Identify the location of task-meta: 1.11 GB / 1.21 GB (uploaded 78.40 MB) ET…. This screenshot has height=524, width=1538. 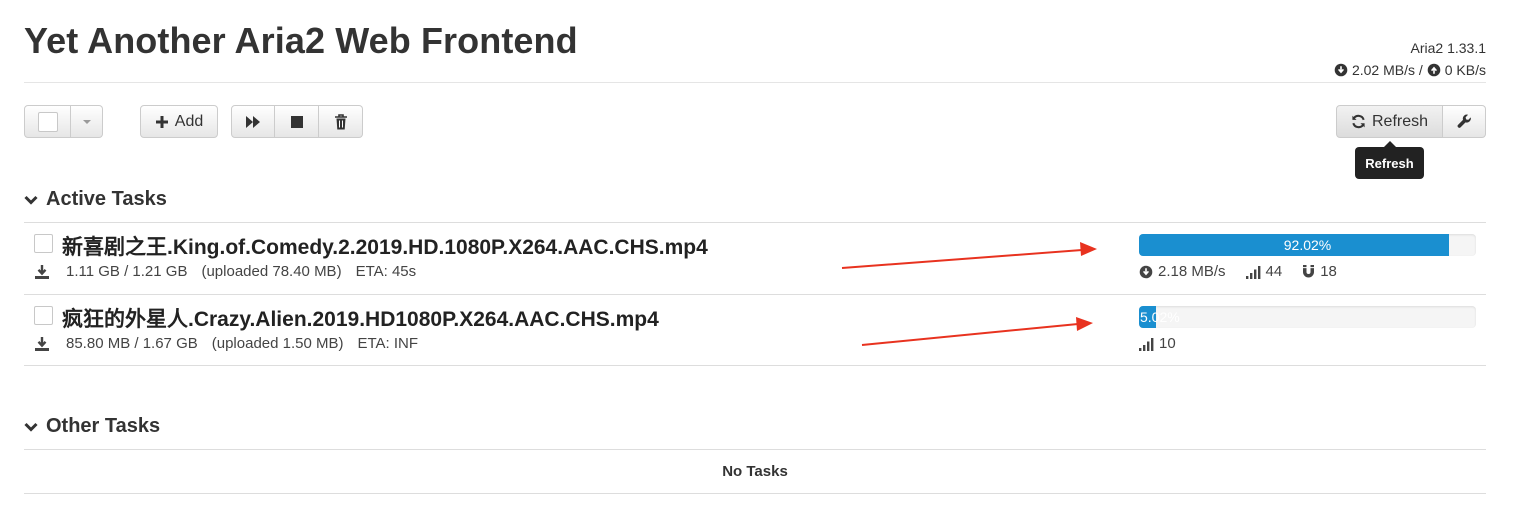
(225, 271).